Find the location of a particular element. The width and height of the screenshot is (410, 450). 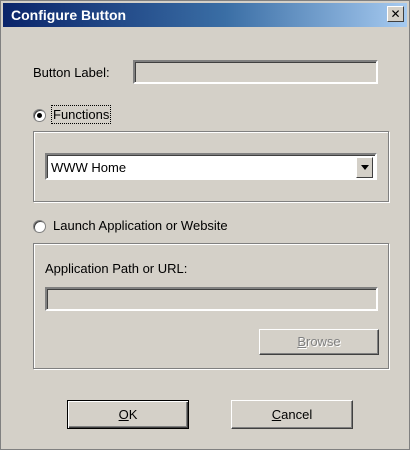

chevron-down-icon is located at coordinates (364, 167).